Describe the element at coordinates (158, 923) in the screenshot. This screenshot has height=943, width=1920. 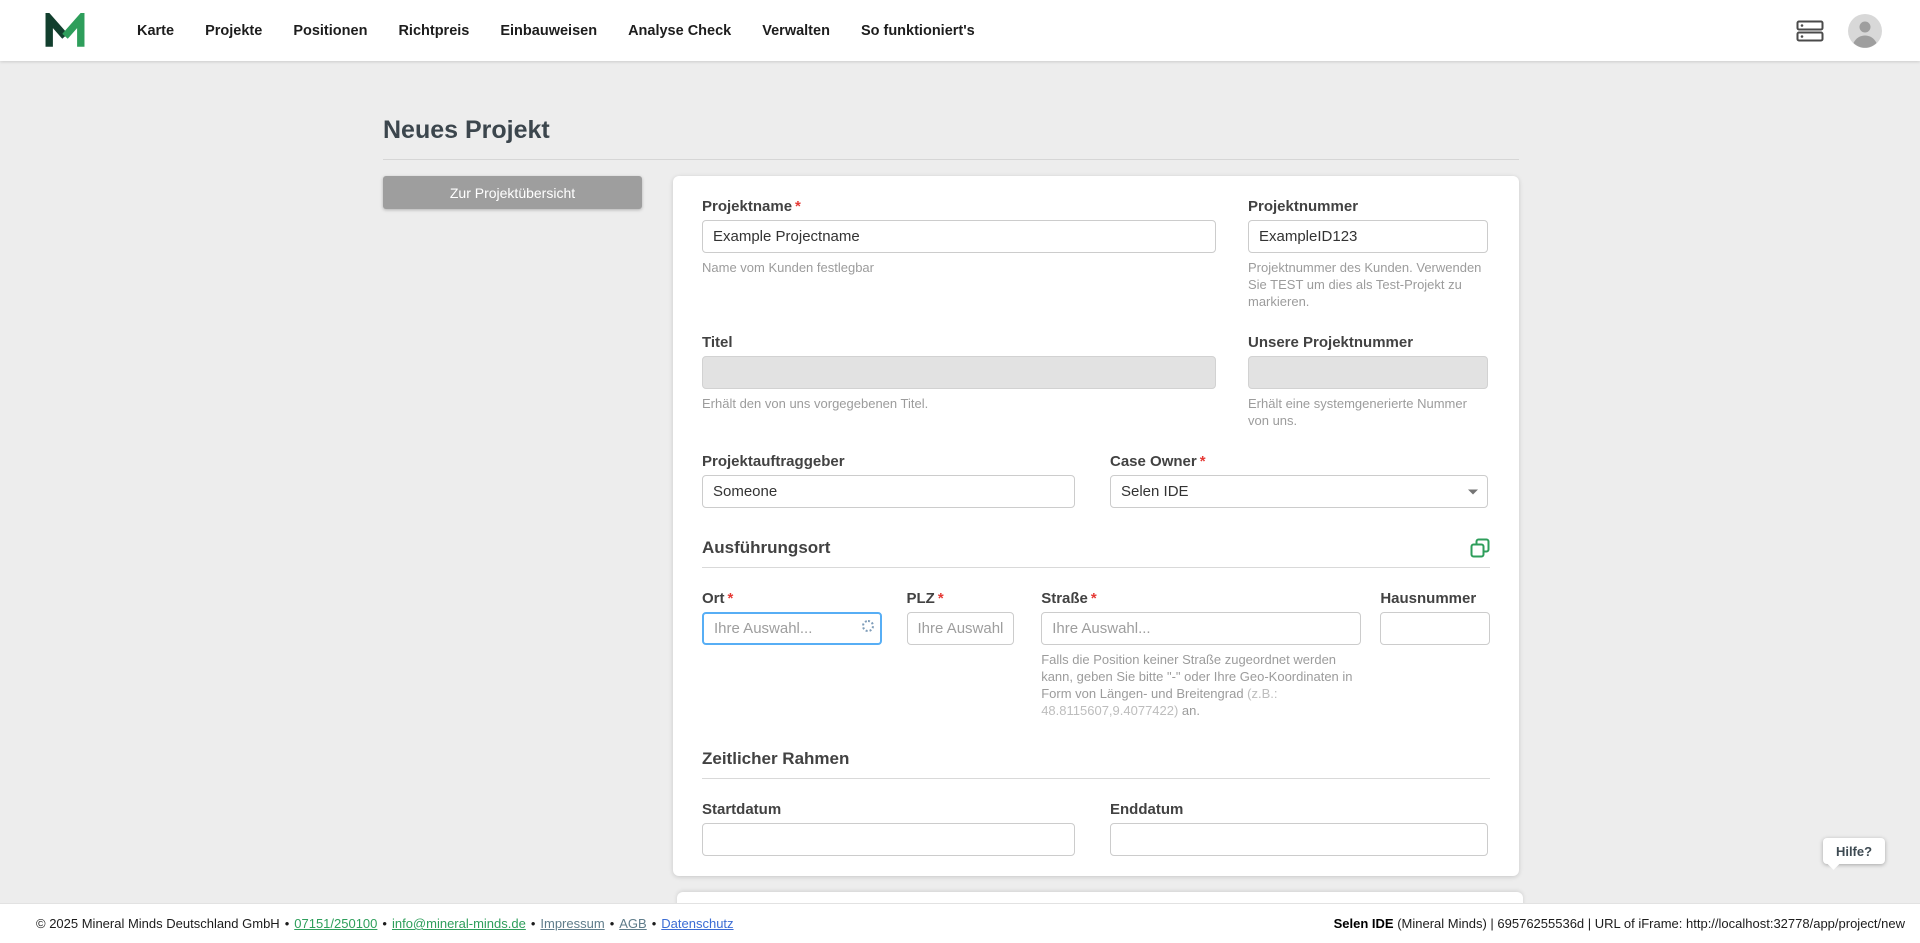
I see `footer-copyright: © 2025 Mineral Minds Deutschland GmbH` at that location.